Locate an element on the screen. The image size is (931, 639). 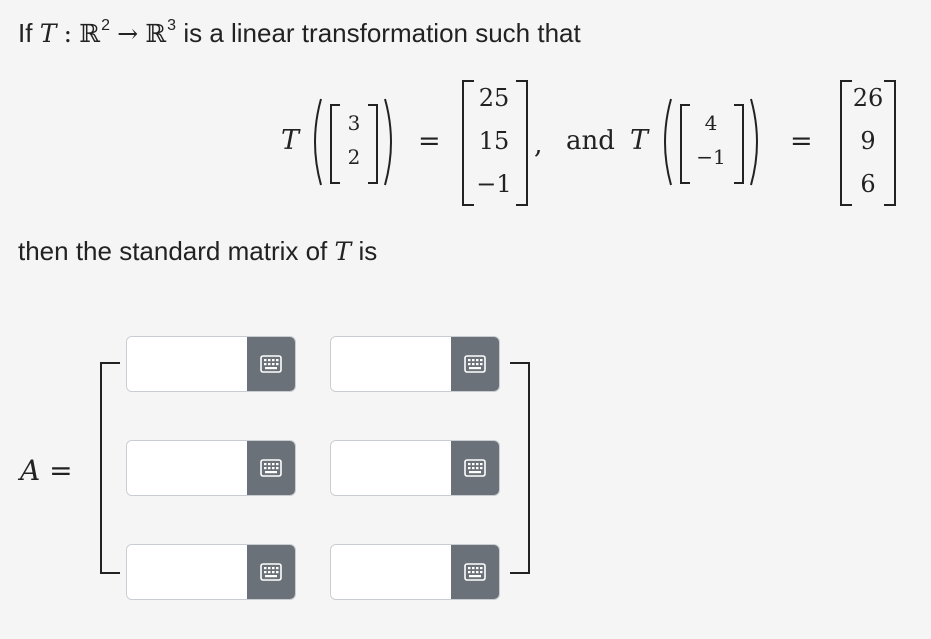
eq2-equals: = is located at coordinates (801, 141).